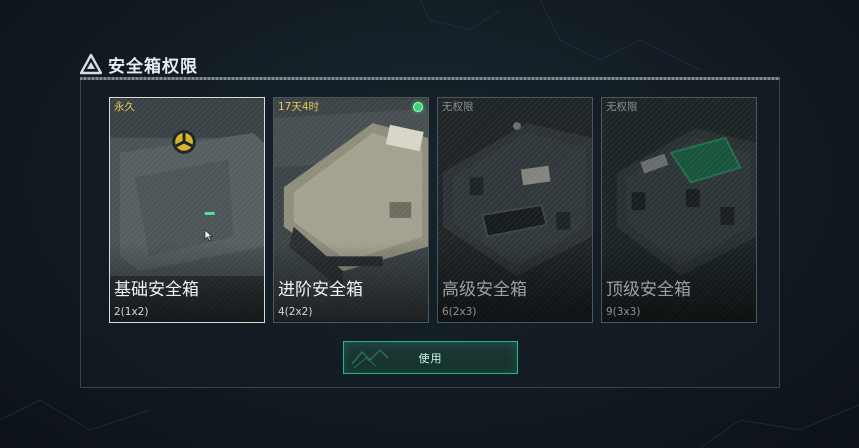 The image size is (859, 448). Describe the element at coordinates (299, 107) in the screenshot. I see `duration-tag: 17天4时` at that location.